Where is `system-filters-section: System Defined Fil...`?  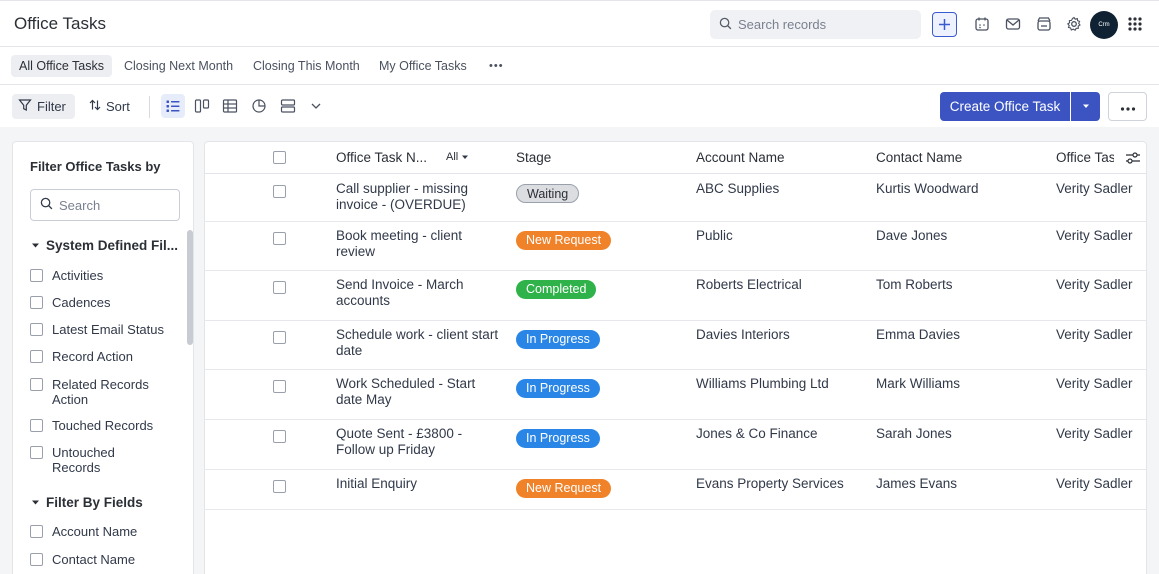 system-filters-section: System Defined Fil... is located at coordinates (104, 245).